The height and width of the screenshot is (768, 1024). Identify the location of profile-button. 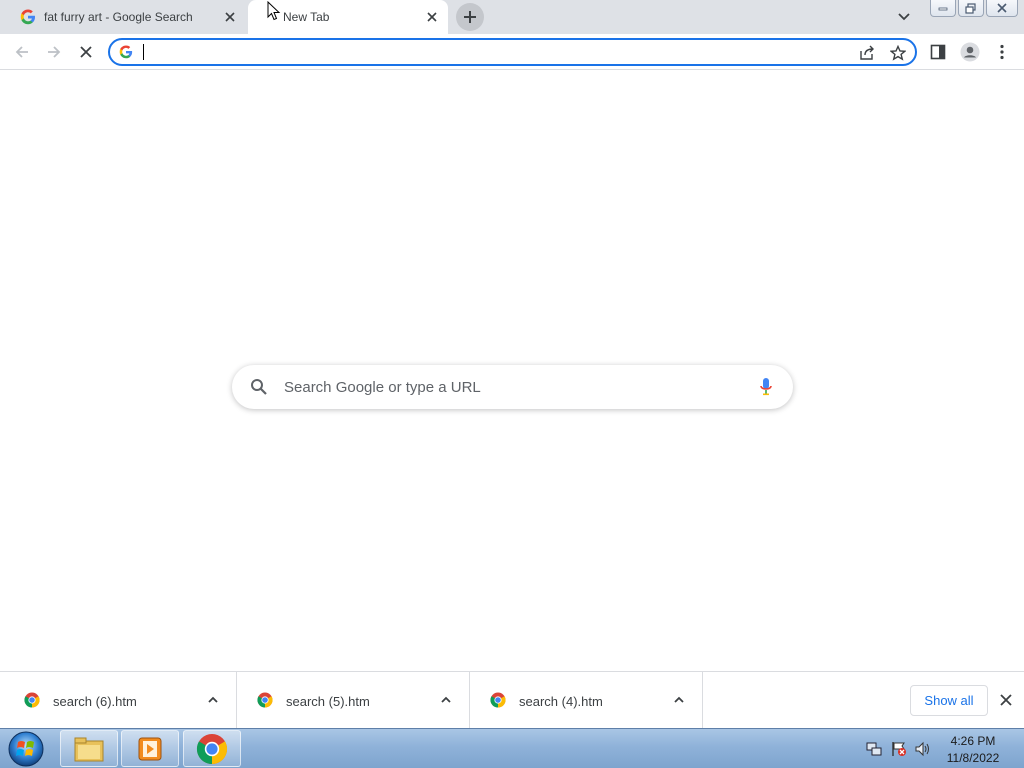
(970, 52).